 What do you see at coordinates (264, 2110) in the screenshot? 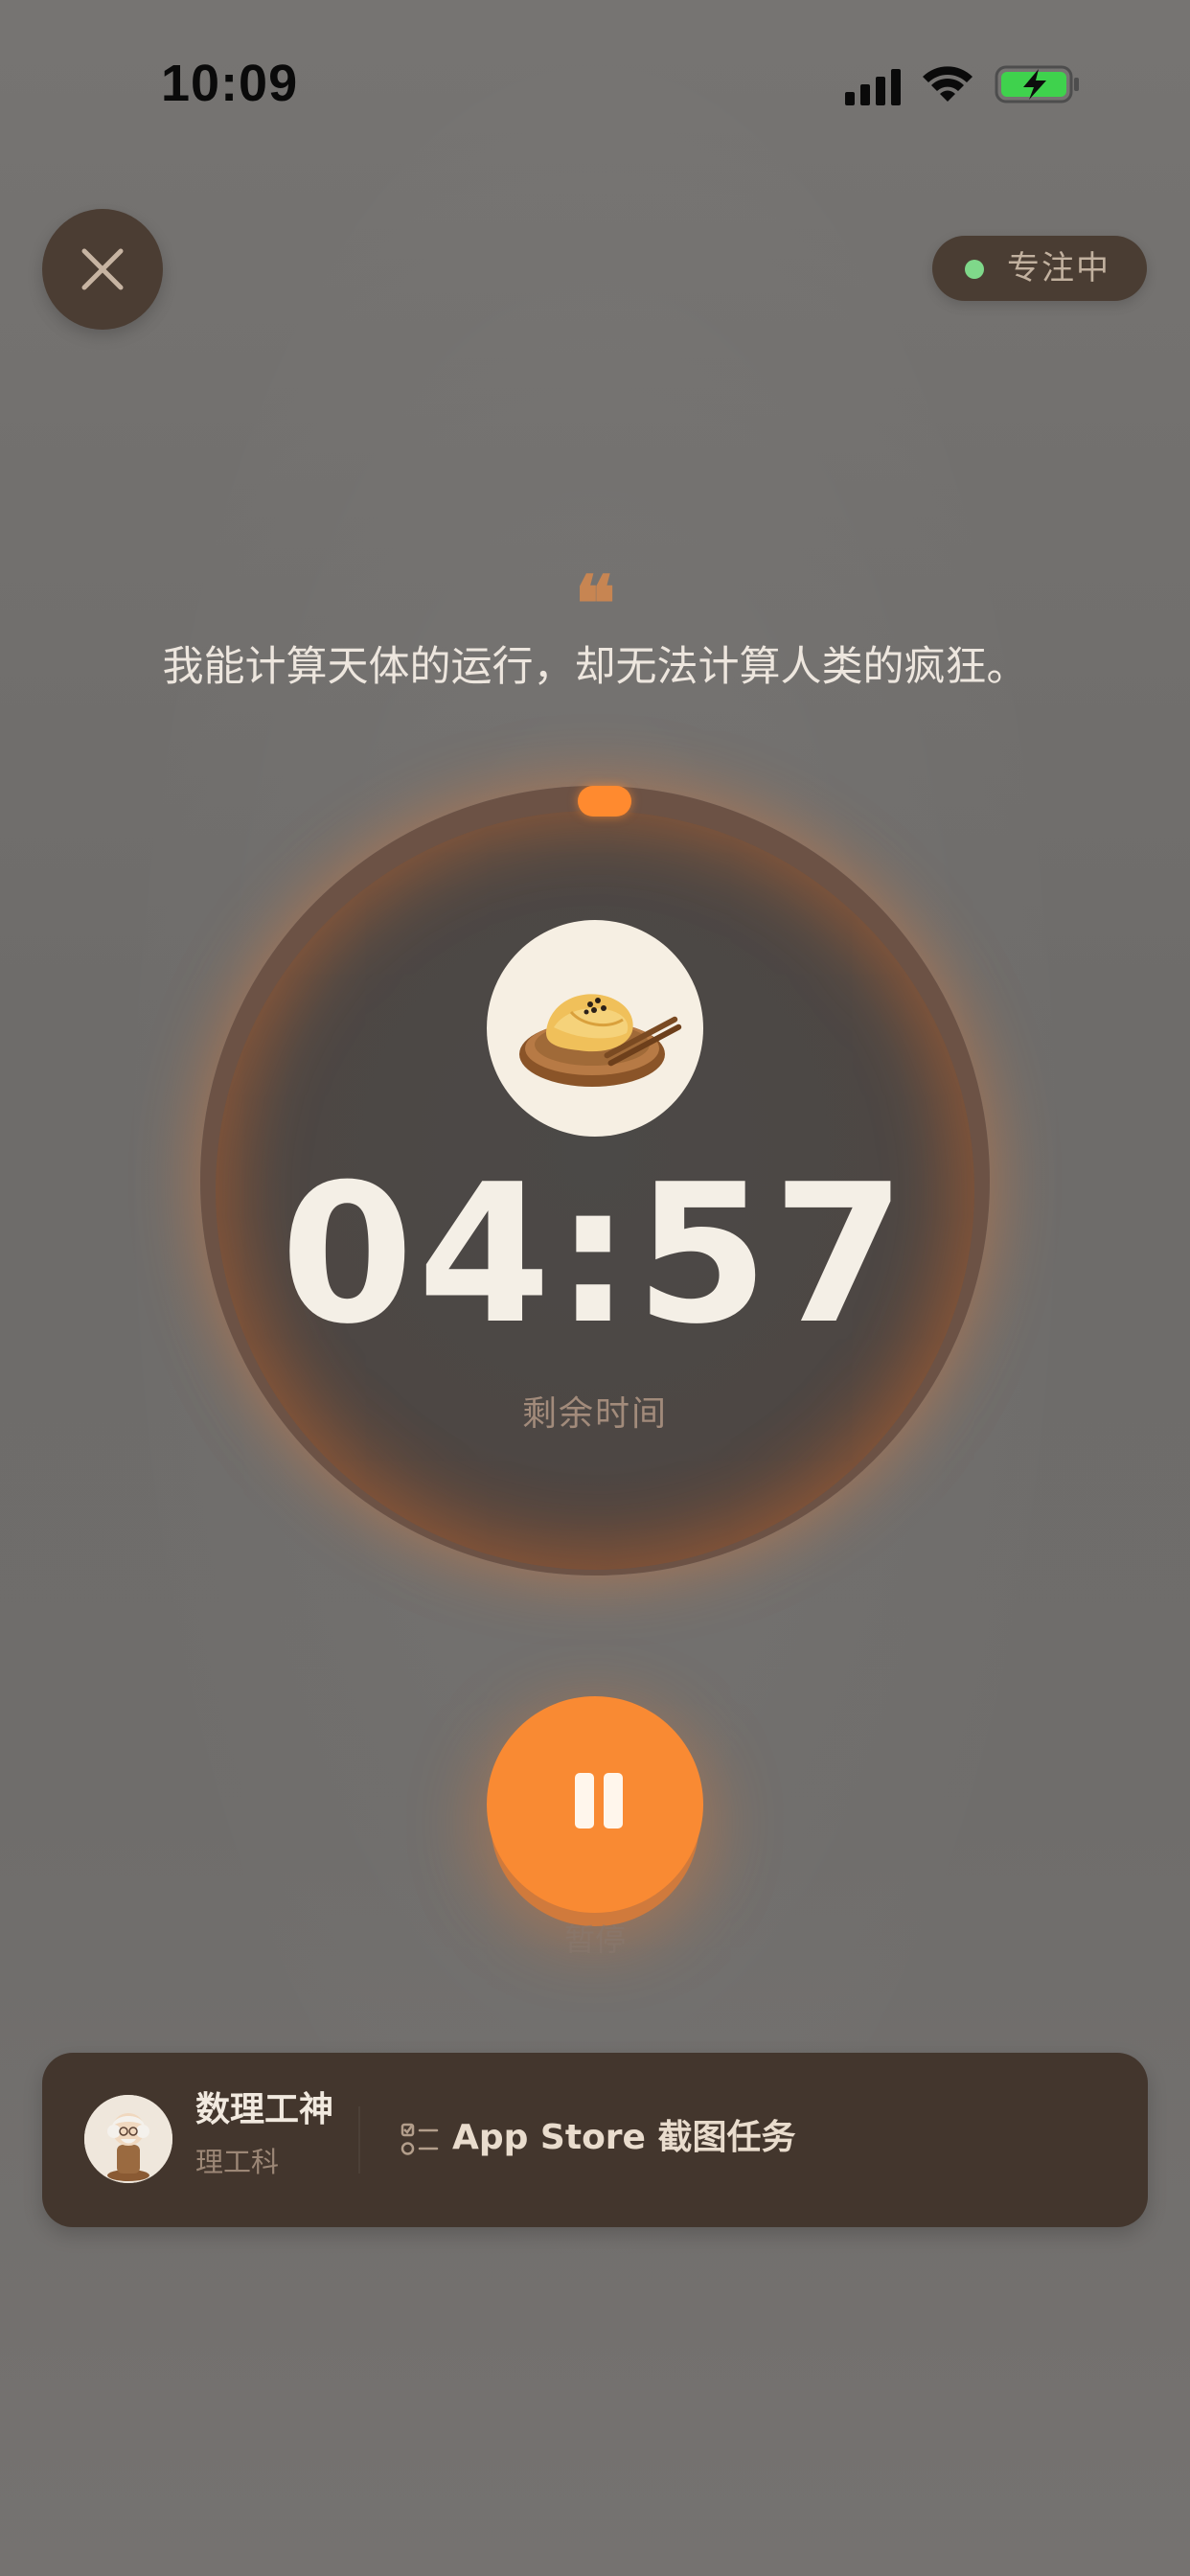
I see `user-name: 数理工神` at bounding box center [264, 2110].